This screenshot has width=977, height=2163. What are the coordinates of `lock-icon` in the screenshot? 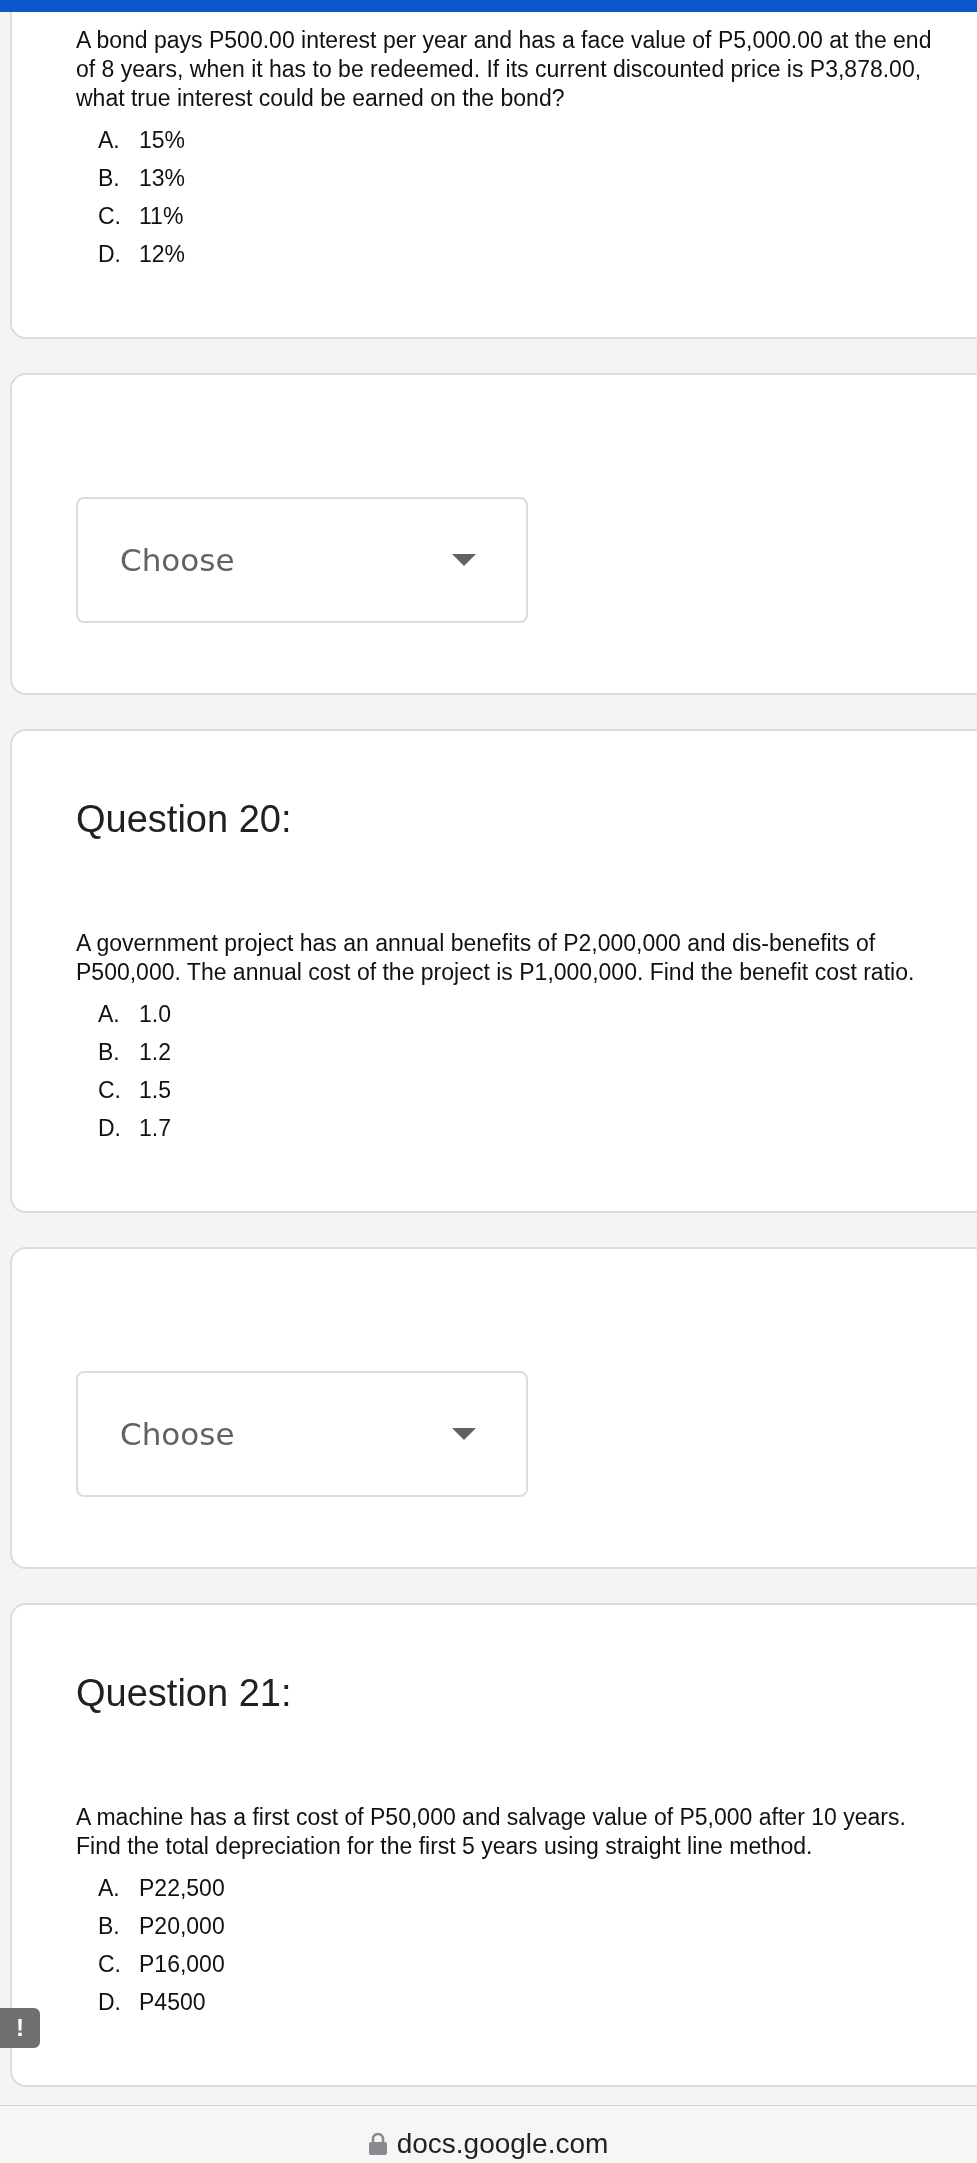 It's located at (377, 2143).